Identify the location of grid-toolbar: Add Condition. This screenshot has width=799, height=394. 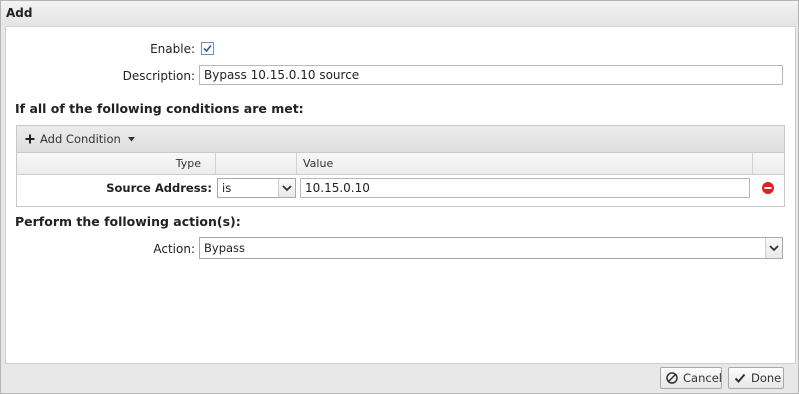
(400, 139).